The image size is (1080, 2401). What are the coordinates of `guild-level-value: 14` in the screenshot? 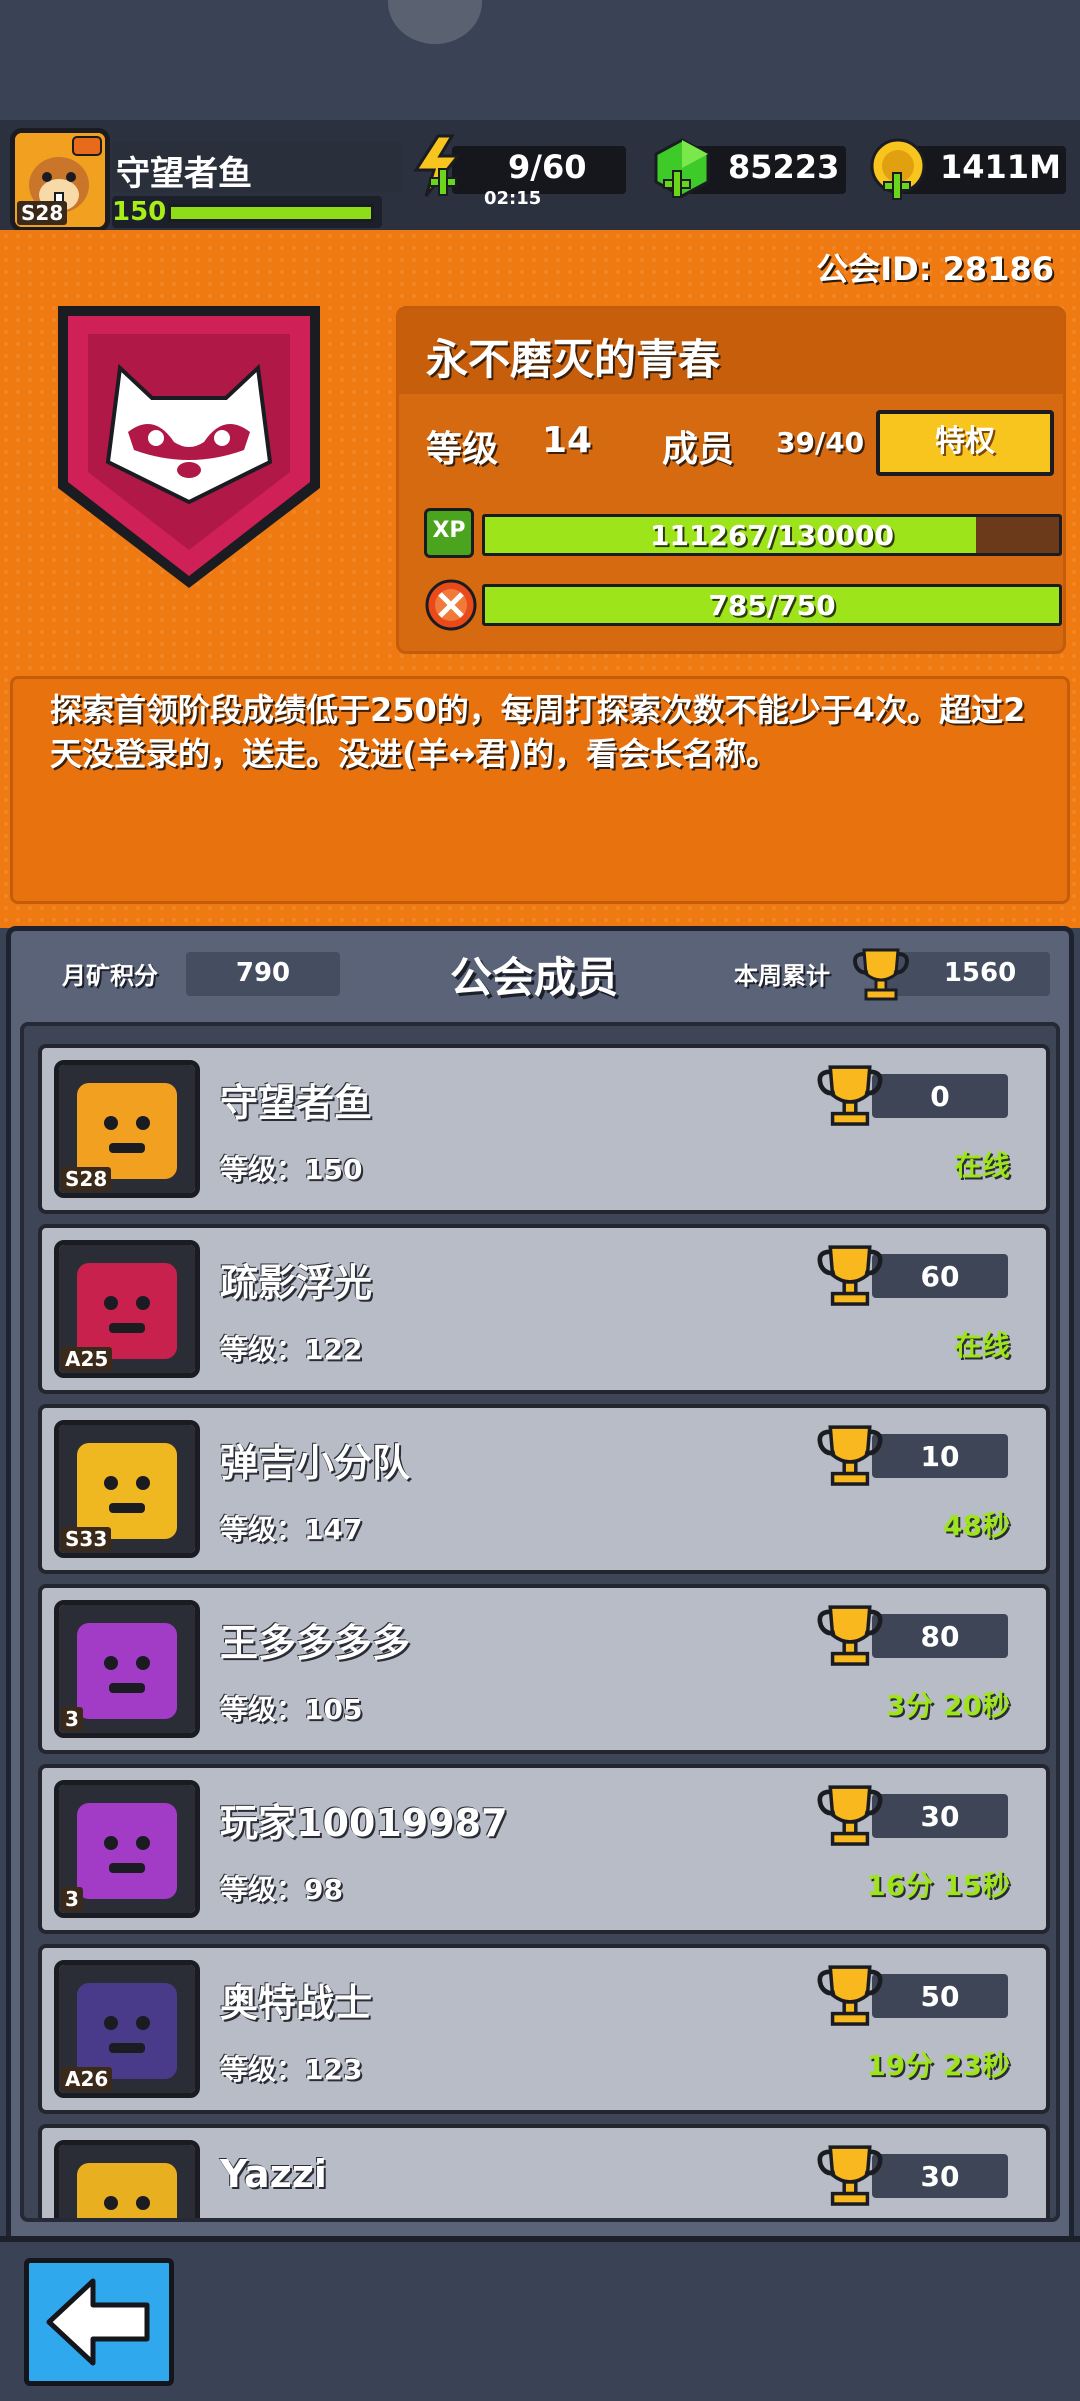 It's located at (567, 440).